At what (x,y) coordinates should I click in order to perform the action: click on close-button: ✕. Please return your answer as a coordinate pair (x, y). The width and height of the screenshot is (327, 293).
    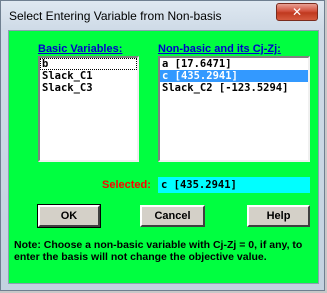
    Looking at the image, I should click on (297, 12).